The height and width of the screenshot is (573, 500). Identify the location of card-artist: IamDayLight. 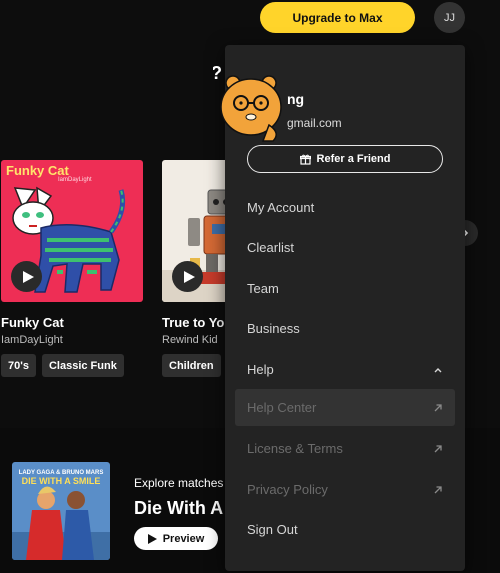
(72, 340).